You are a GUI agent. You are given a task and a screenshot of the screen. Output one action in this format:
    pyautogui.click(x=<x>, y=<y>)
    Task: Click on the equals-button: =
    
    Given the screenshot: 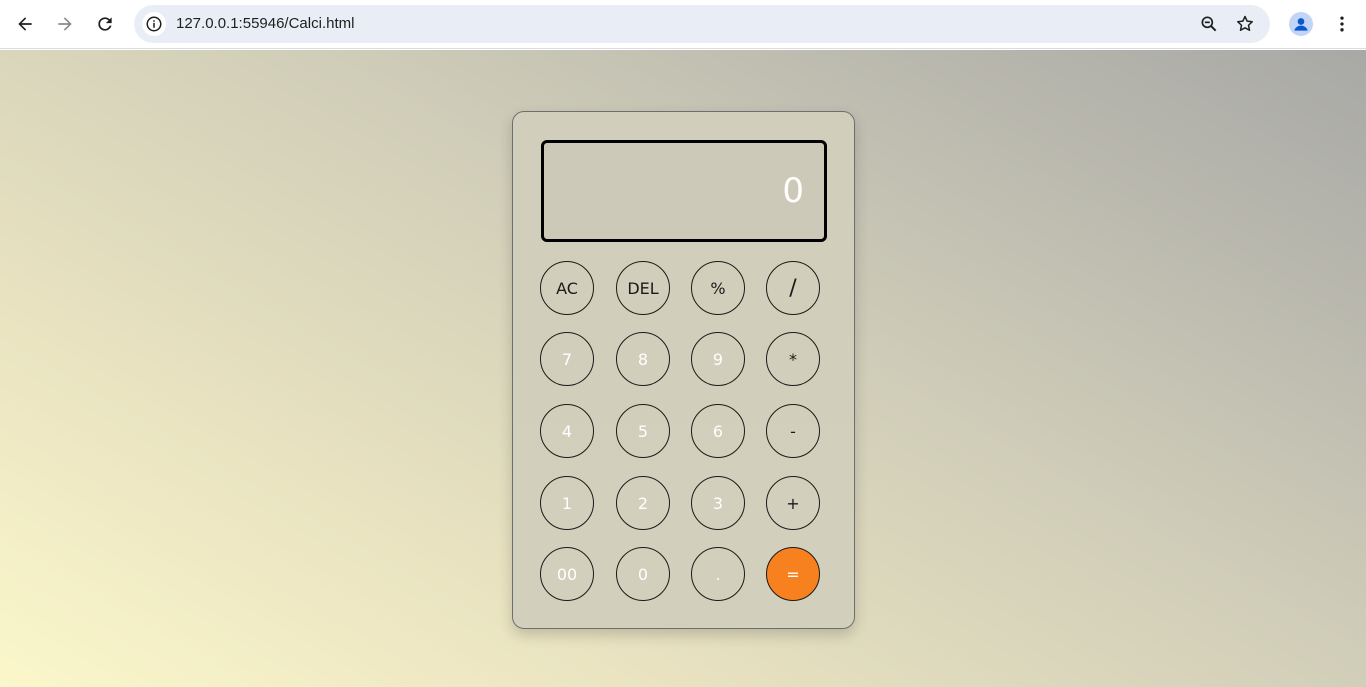 What is the action you would take?
    pyautogui.click(x=793, y=574)
    